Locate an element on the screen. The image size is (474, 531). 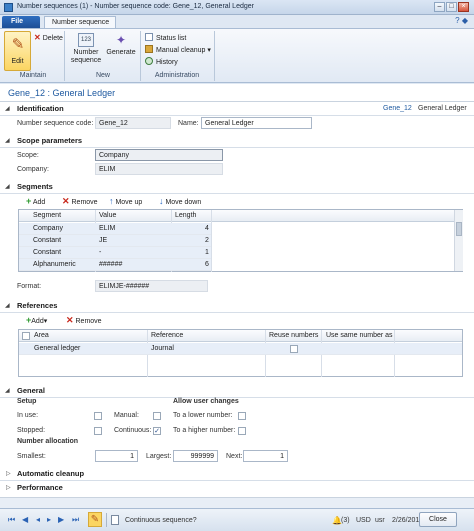
next-page-icon: ▶ is located at coordinates (61, 519).